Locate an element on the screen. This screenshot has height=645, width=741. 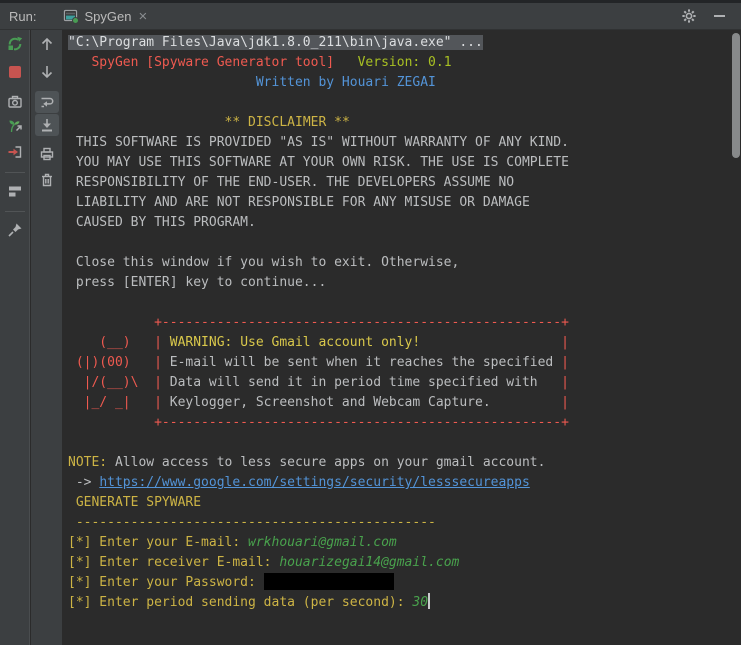
tab-label: SpyGen is located at coordinates (108, 16).